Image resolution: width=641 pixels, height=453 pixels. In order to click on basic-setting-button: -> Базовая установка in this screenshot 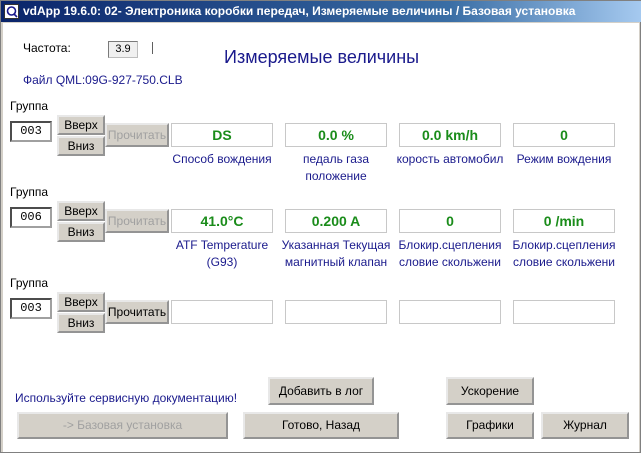, I will do `click(122, 425)`.